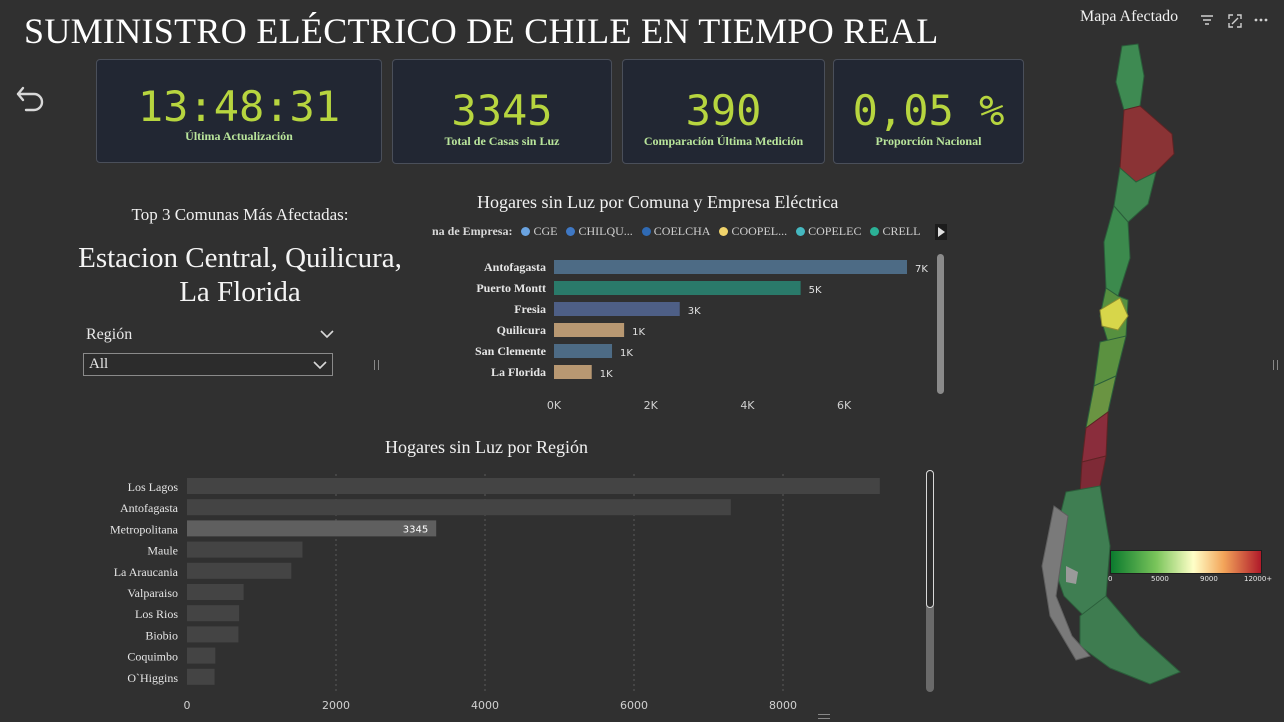 This screenshot has height=722, width=1284. I want to click on legend-item: CRELL, so click(892, 231).